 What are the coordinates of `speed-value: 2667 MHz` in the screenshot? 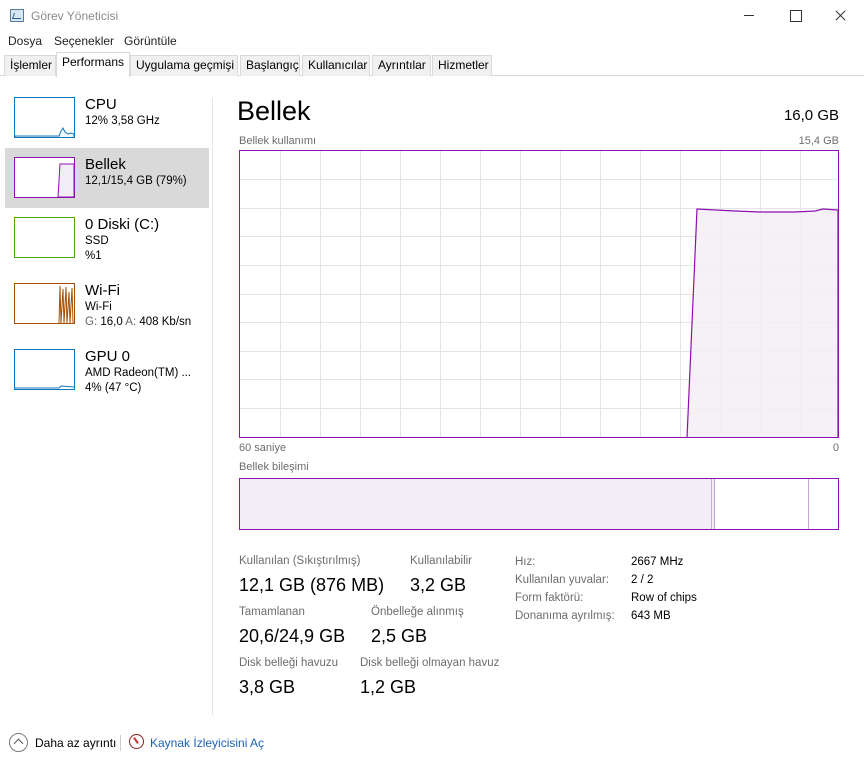 It's located at (657, 562).